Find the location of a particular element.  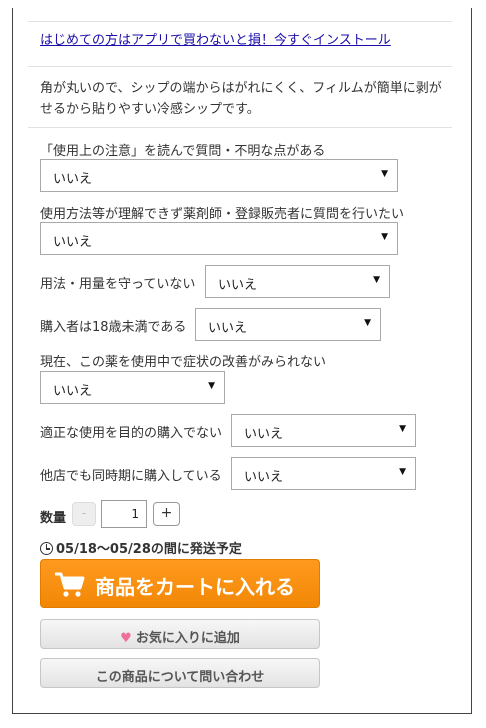

app-install-link: はじめての方はアプリで買わないと損！今すぐインストール is located at coordinates (215, 38).